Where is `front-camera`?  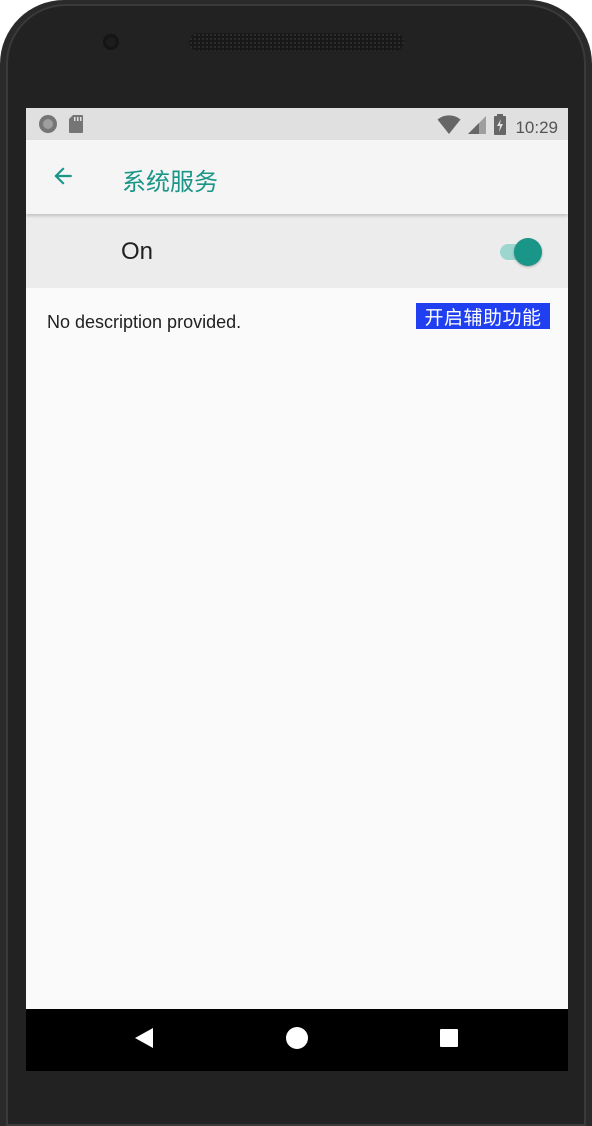
front-camera is located at coordinates (111, 42).